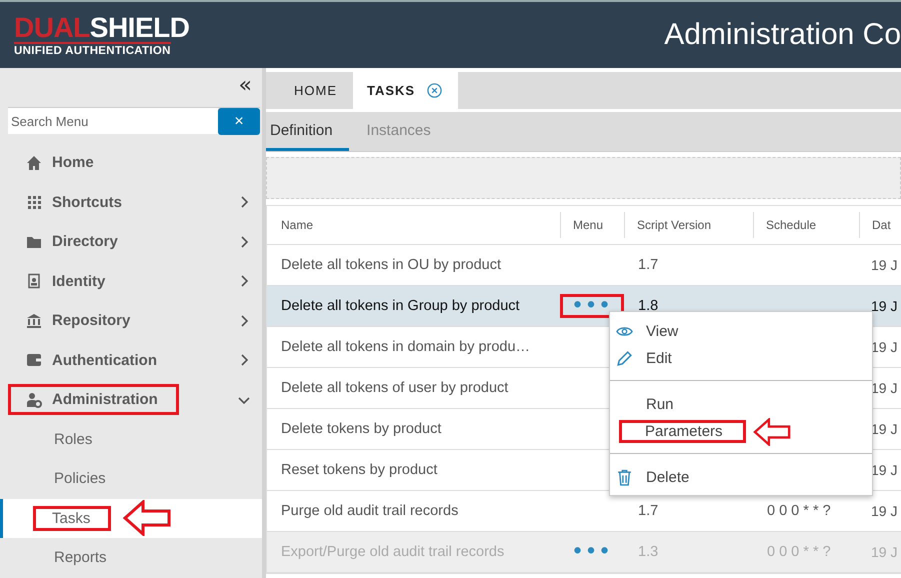 The width and height of the screenshot is (901, 578). What do you see at coordinates (395, 388) in the screenshot?
I see `table-cell-text: Delete all tokens of user by product` at bounding box center [395, 388].